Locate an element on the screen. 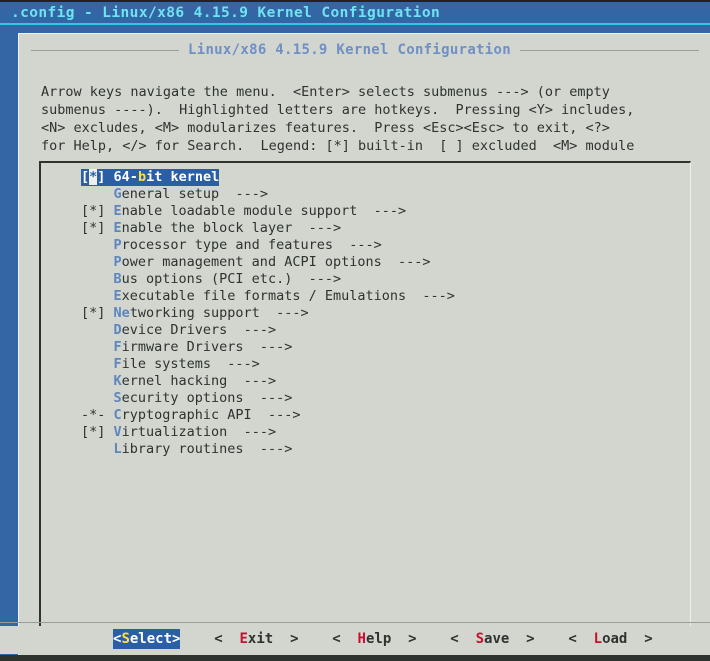 Image resolution: width=710 pixels, height=661 pixels. menu-item-hotkey: b is located at coordinates (142, 177).